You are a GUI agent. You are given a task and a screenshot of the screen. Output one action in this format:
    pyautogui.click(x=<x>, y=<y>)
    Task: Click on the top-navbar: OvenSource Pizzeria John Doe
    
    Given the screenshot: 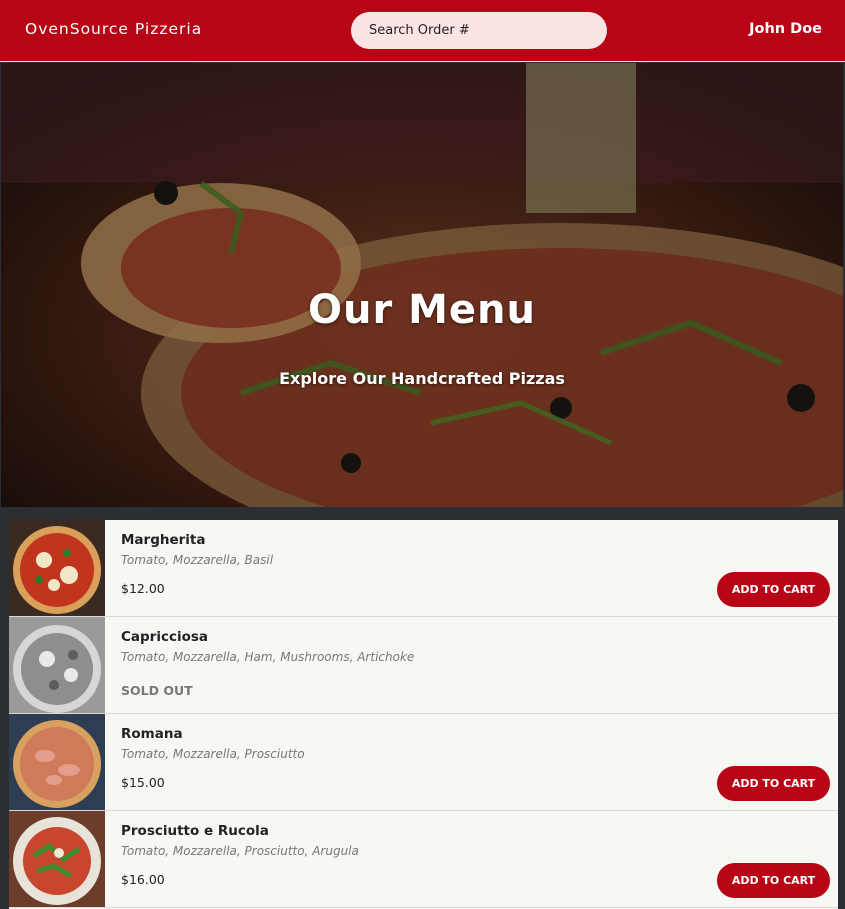 What is the action you would take?
    pyautogui.click(x=422, y=31)
    